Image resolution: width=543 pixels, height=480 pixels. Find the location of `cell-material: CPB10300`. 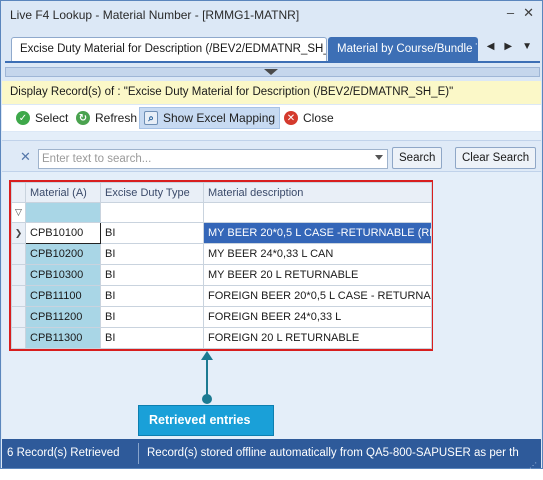

cell-material: CPB10300 is located at coordinates (63, 275).